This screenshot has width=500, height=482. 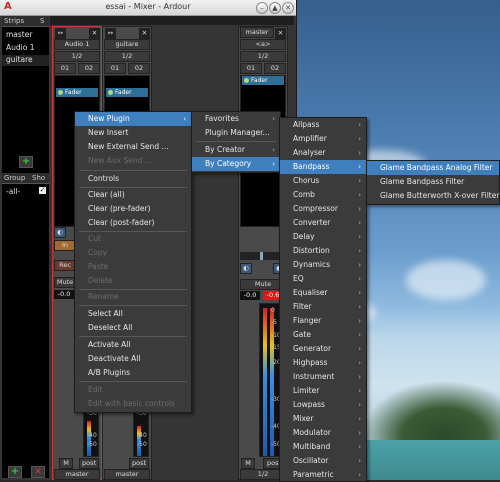 What do you see at coordinates (14, 21) in the screenshot?
I see `strips-column-header: Strips` at bounding box center [14, 21].